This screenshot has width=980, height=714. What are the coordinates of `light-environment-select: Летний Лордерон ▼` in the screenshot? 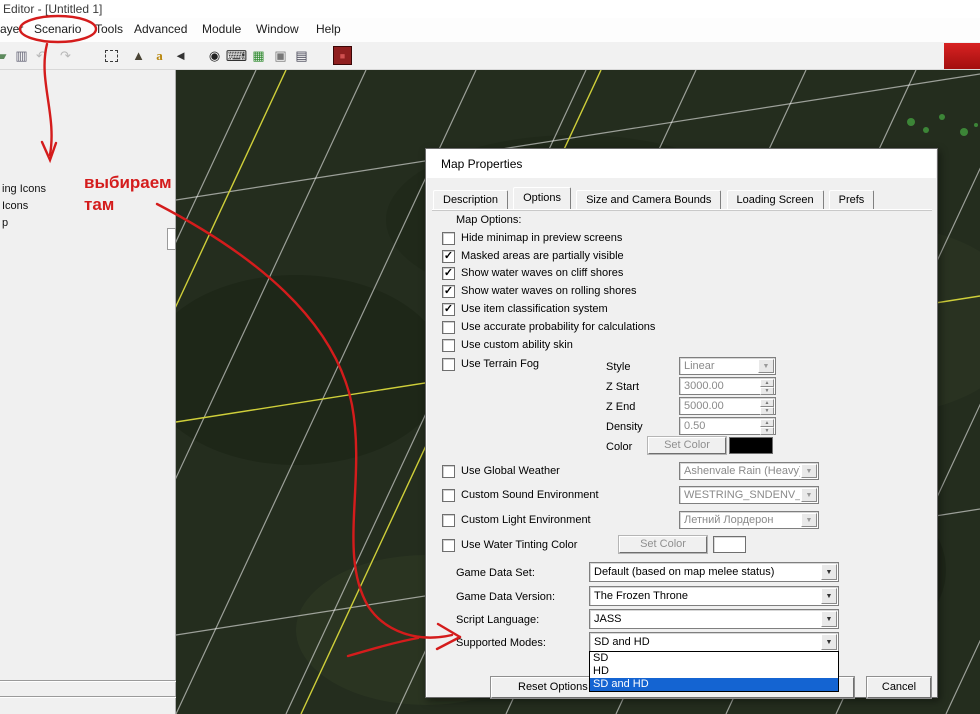 It's located at (749, 520).